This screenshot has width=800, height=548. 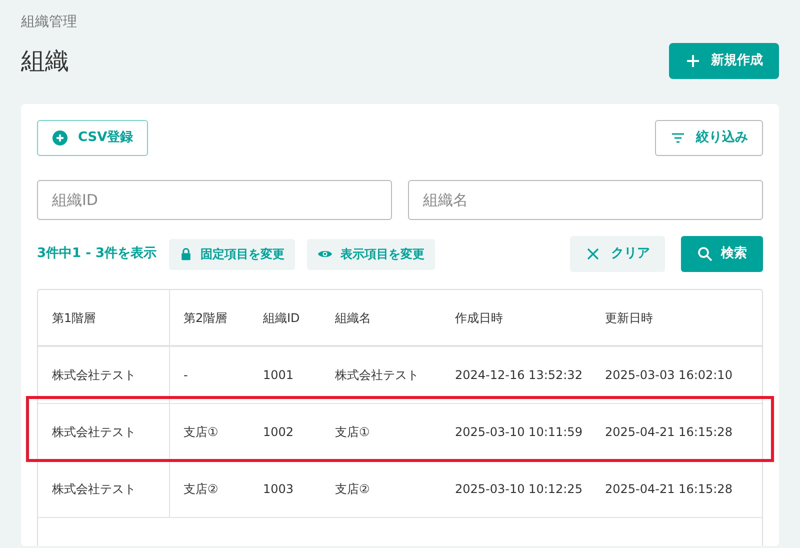 What do you see at coordinates (97, 254) in the screenshot?
I see `result-count: 3件中1 - 3件を表示` at bounding box center [97, 254].